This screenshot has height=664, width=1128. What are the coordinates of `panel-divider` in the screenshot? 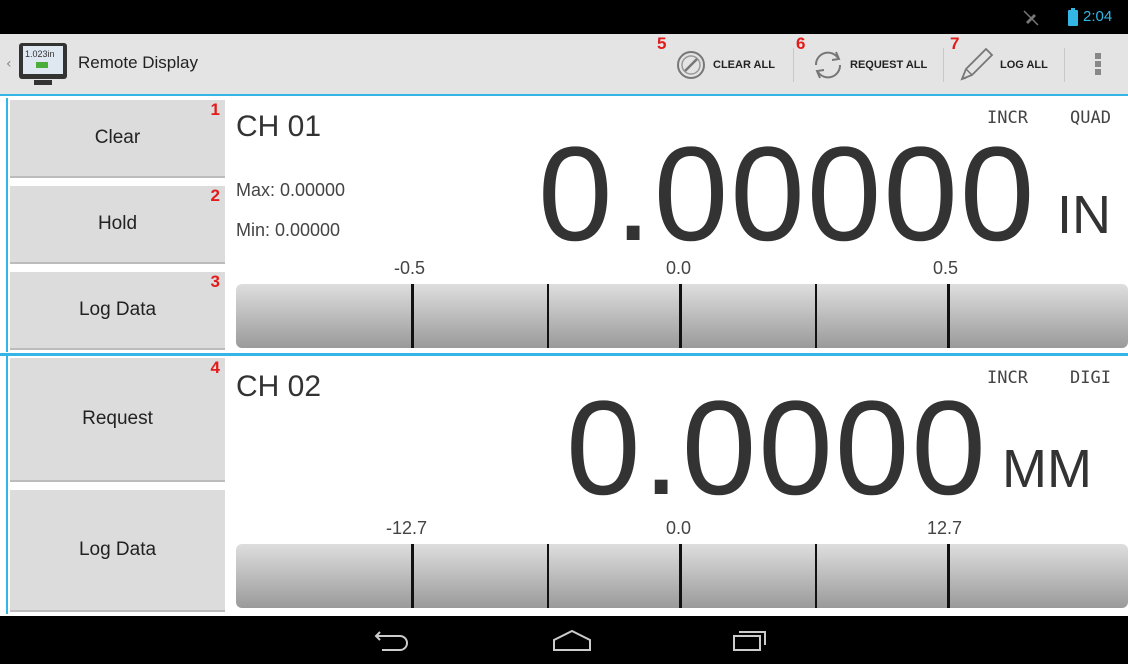 It's located at (564, 354).